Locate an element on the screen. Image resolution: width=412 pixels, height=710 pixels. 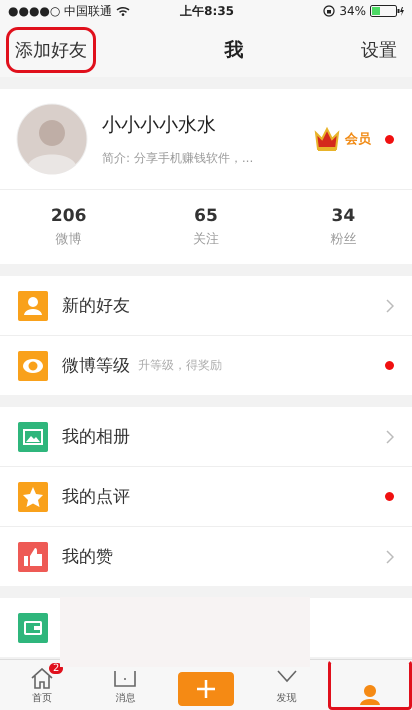
level-icon is located at coordinates (33, 365).